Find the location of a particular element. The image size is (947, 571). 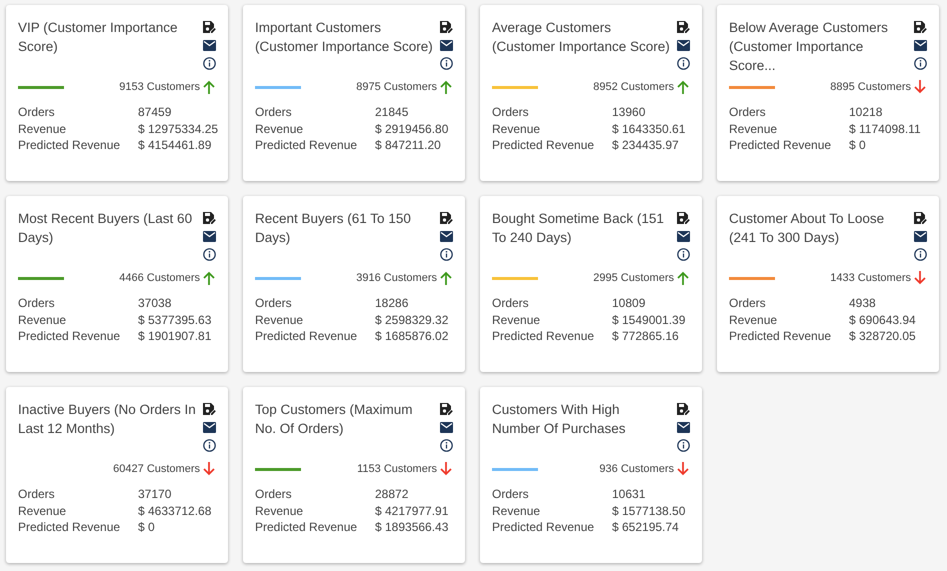

stat-value: $ 1685876.02 is located at coordinates (412, 336).